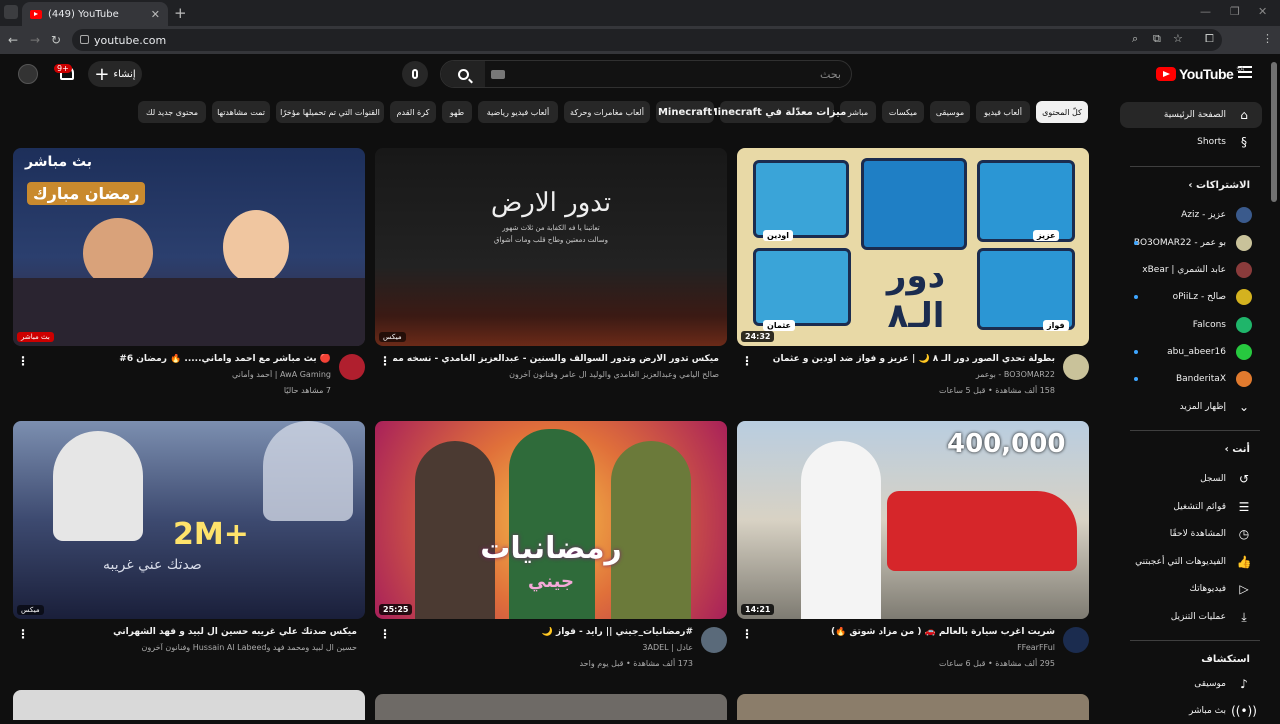  I want to click on sidebar-item-downloads: عمليات التنزيل ⤓, so click(1191, 617).